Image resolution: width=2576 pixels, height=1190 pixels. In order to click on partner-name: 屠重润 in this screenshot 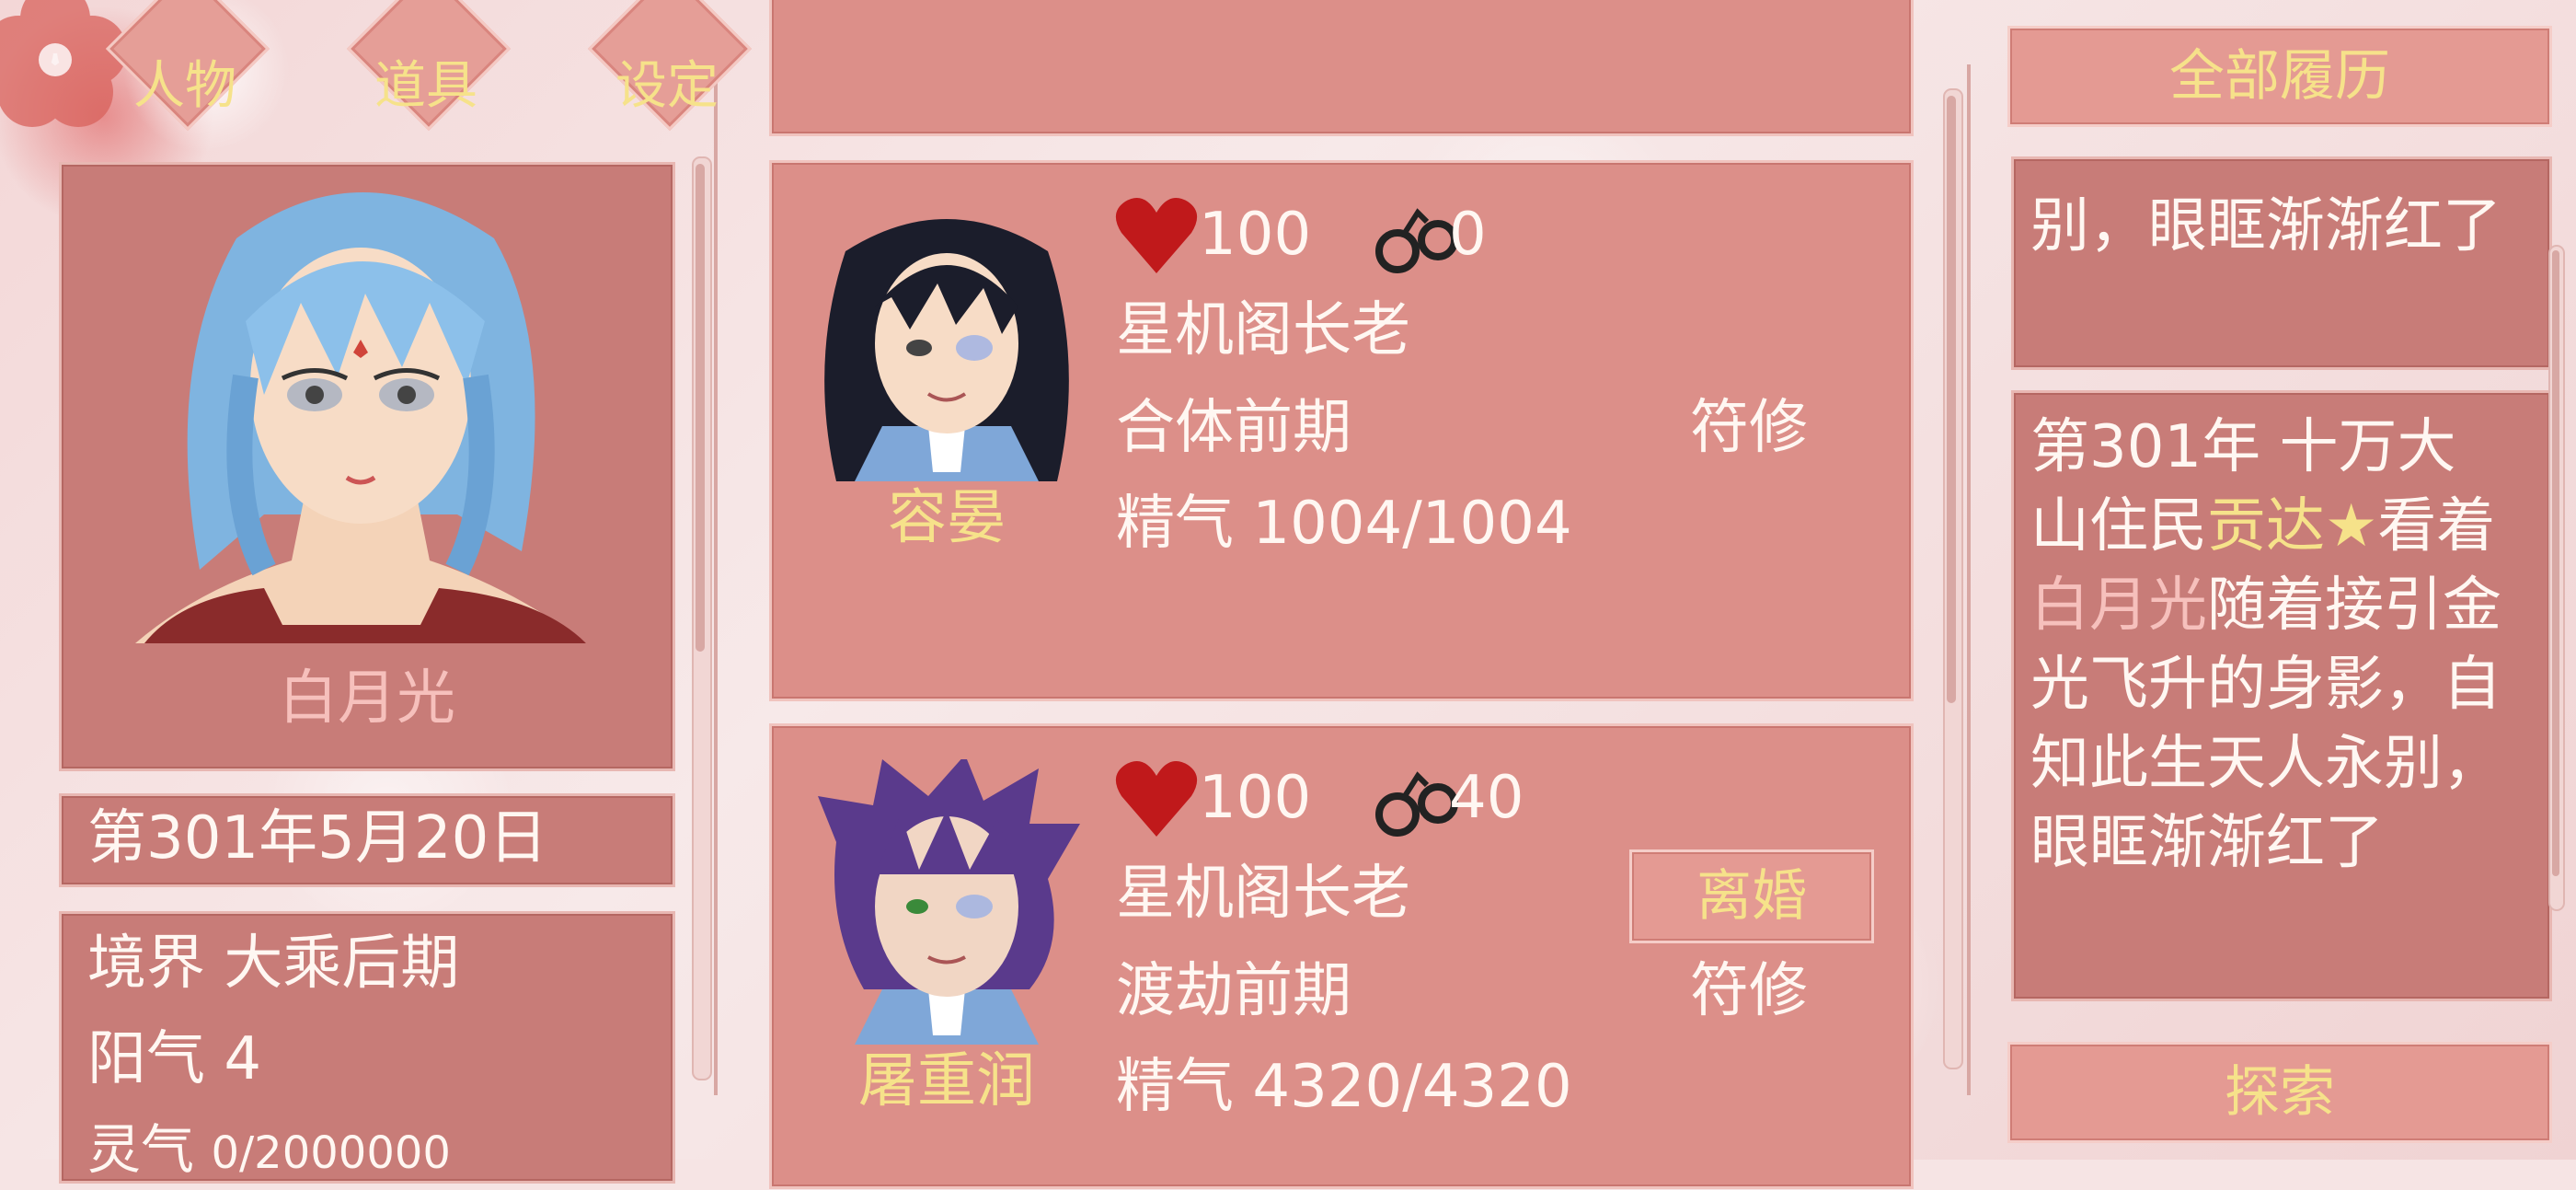, I will do `click(947, 1081)`.